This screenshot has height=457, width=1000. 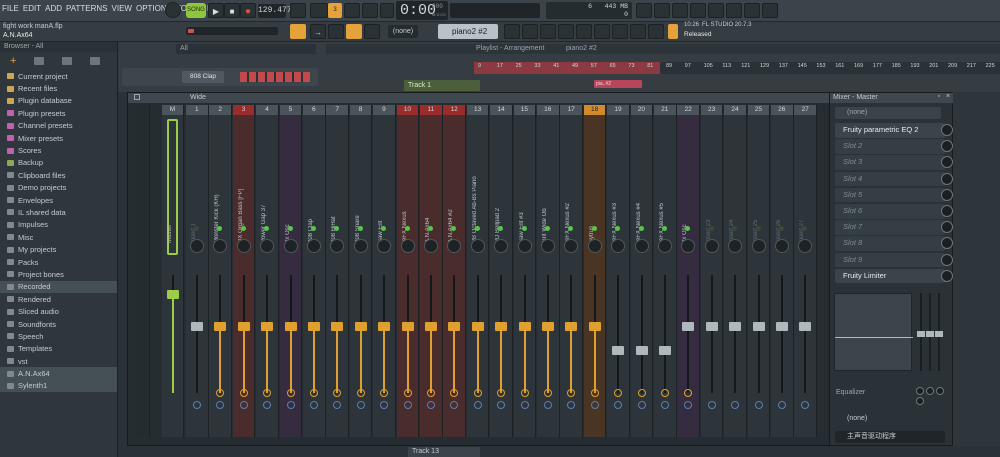 What do you see at coordinates (454, 271) in the screenshot?
I see `mixer-track: 12A.N.Ax64 #2` at bounding box center [454, 271].